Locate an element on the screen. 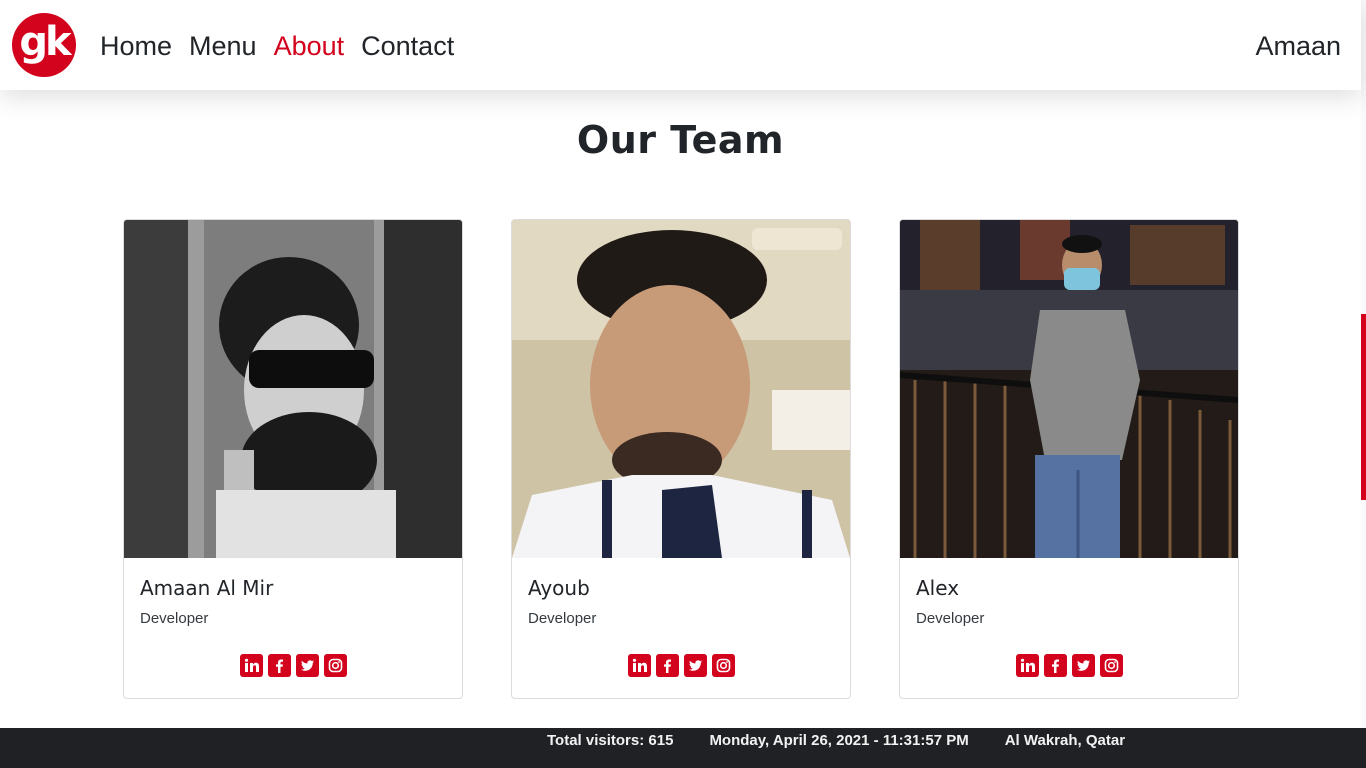 This screenshot has height=768, width=1366. scrollbar is located at coordinates (1363, 364).